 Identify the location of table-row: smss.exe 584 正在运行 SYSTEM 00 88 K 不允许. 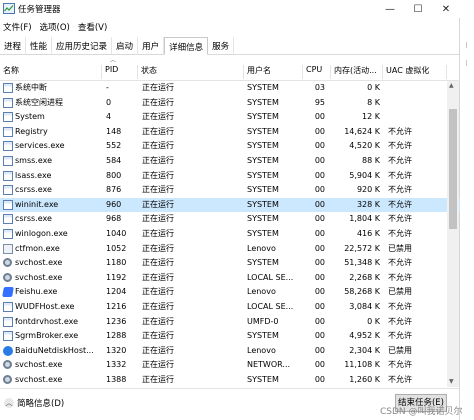
(230, 161).